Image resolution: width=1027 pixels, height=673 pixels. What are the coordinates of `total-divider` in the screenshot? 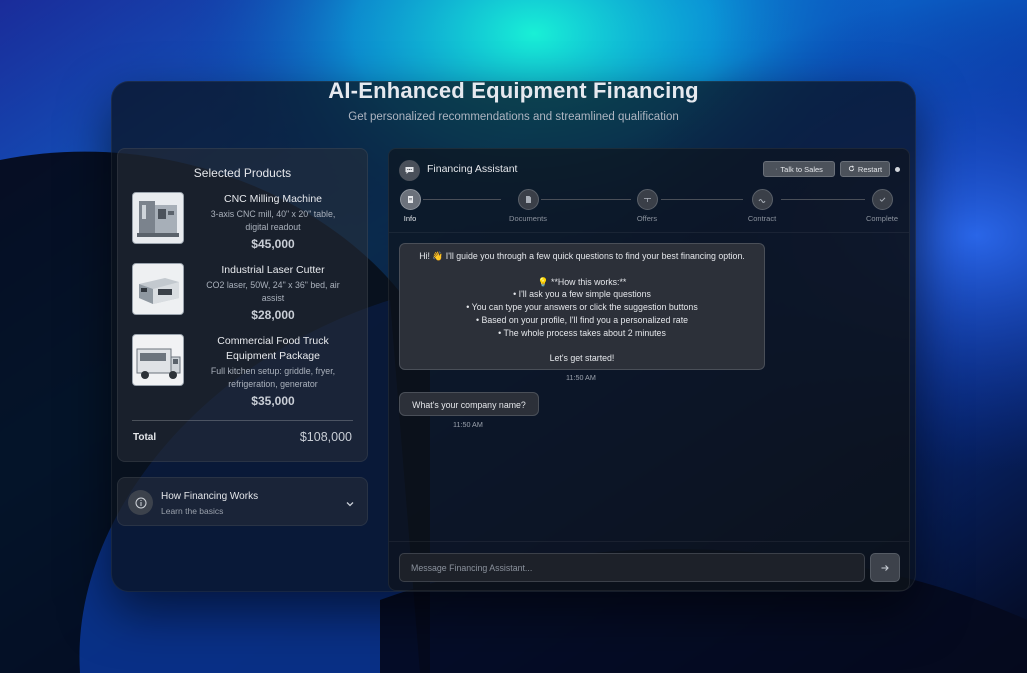 It's located at (242, 420).